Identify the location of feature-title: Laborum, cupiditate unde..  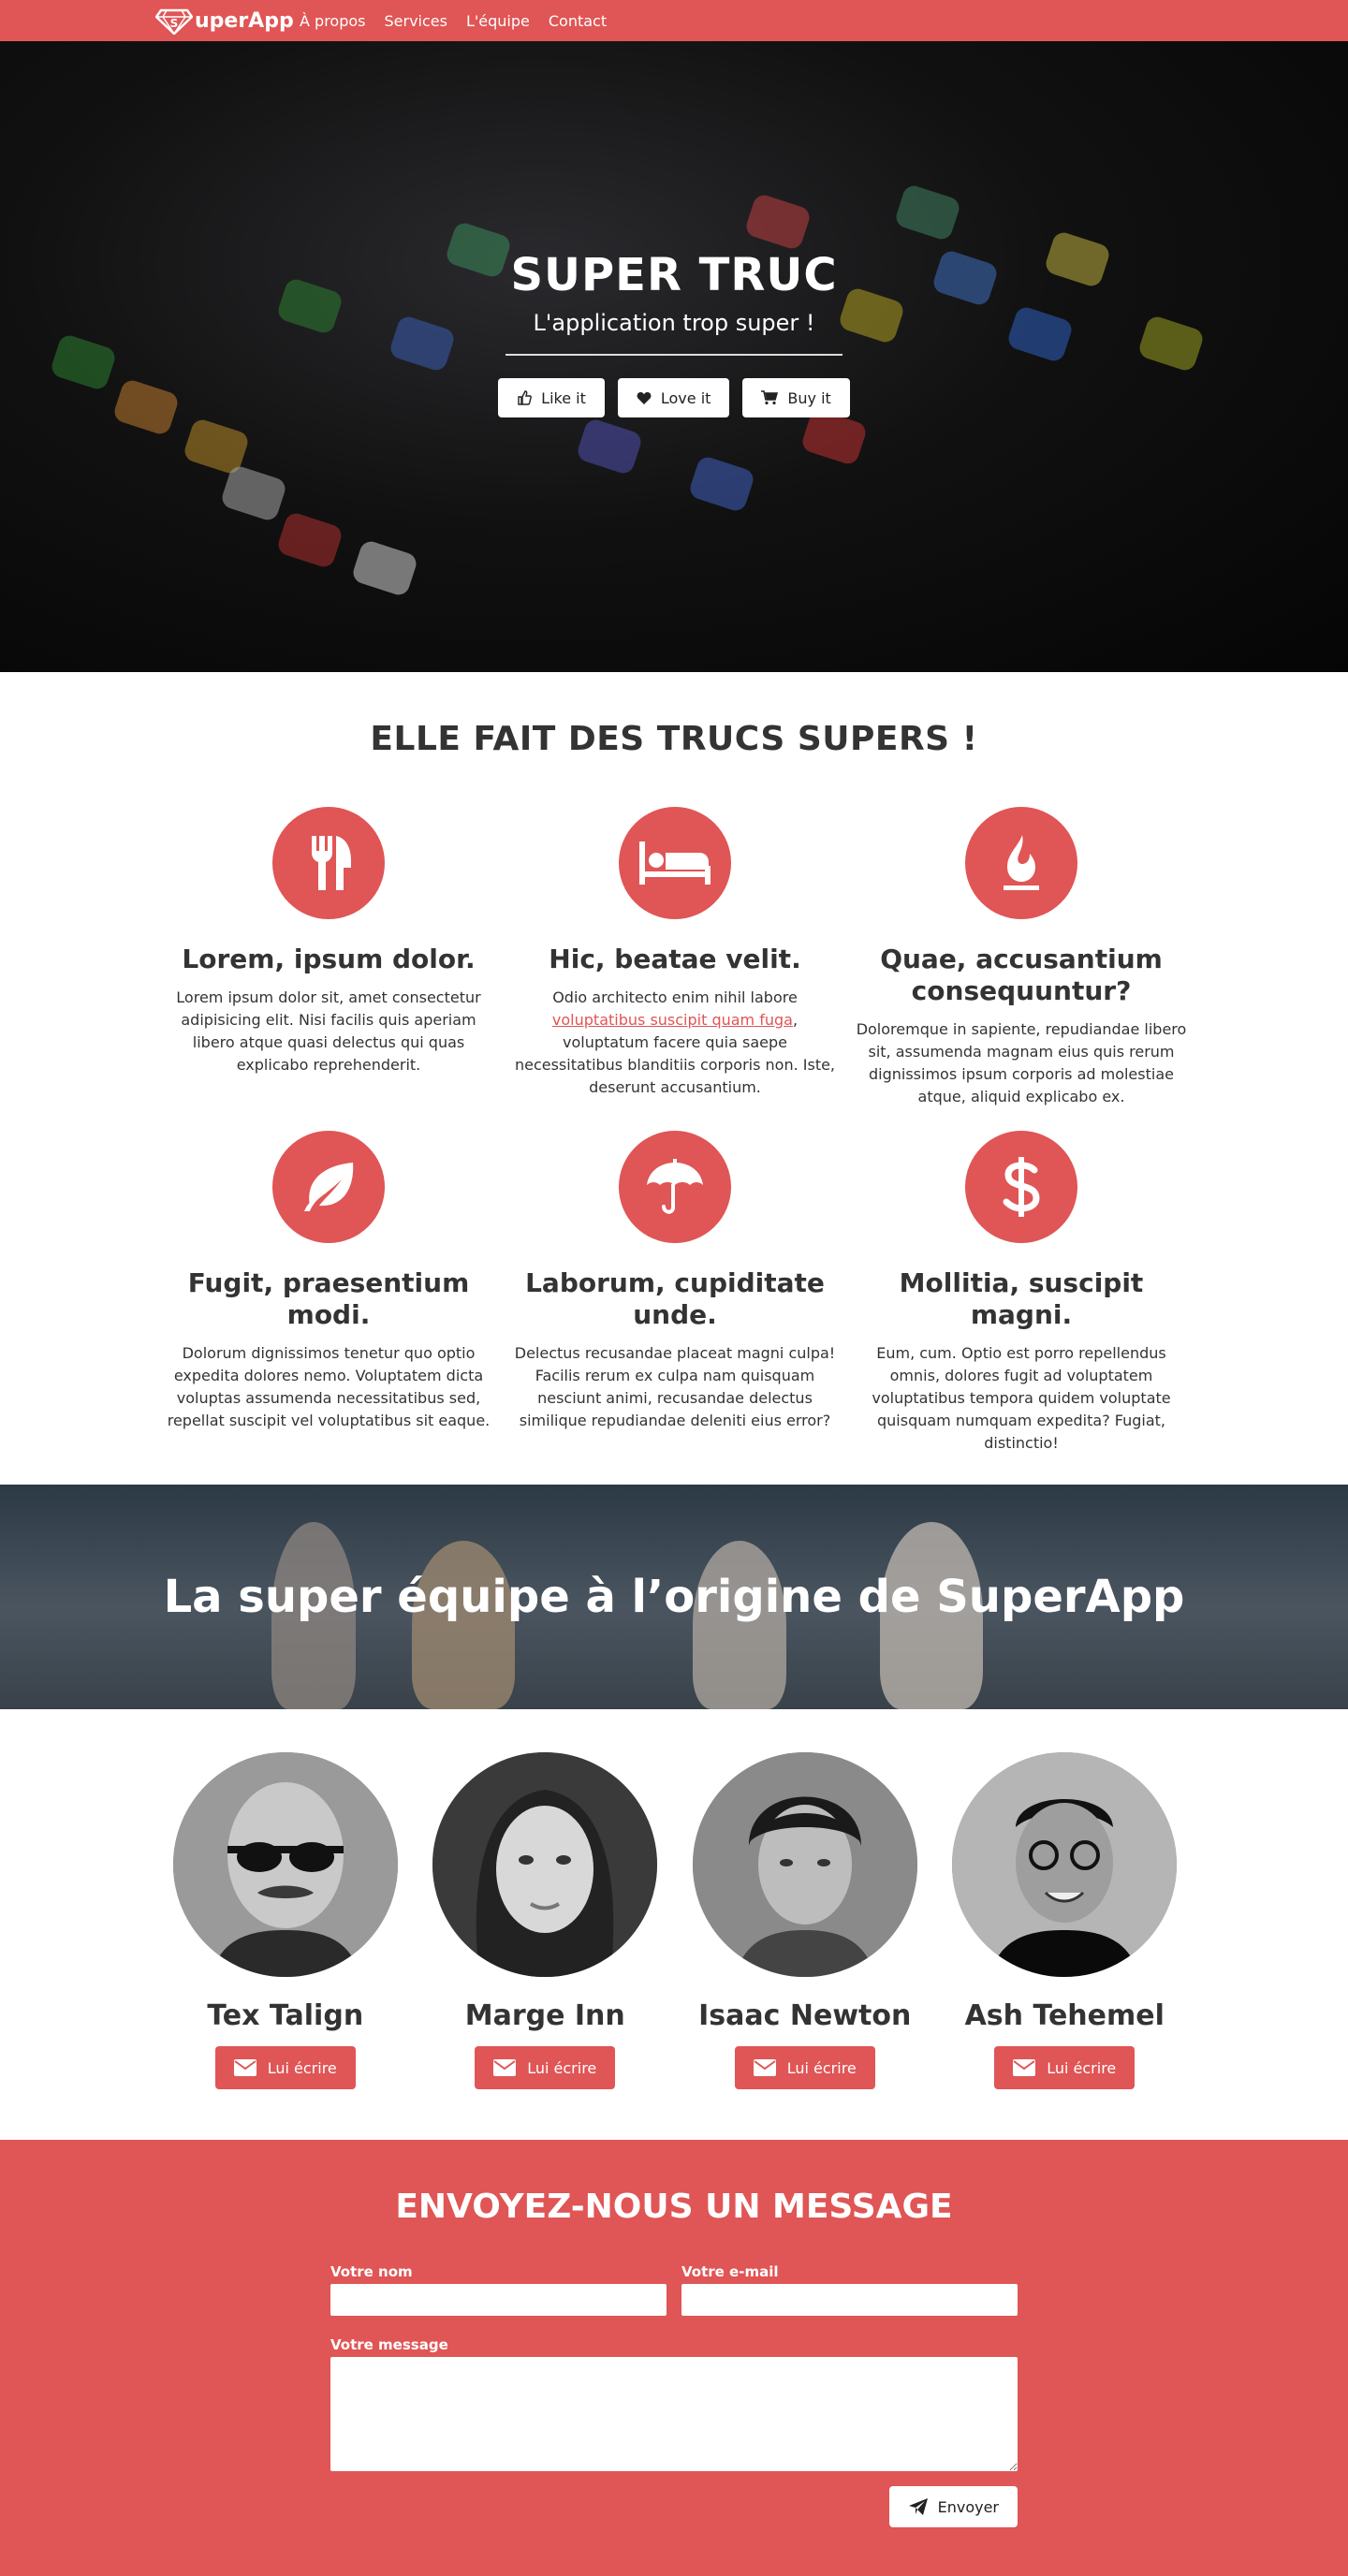
(675, 1298).